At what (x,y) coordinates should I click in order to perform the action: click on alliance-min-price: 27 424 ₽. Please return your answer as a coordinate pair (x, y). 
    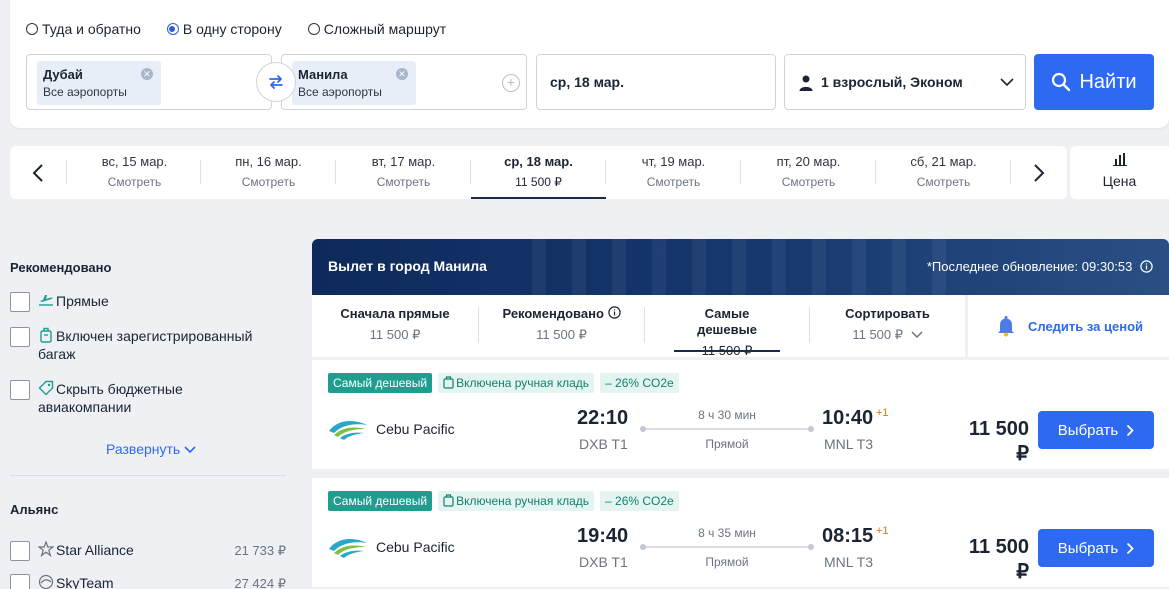
    Looking at the image, I should click on (260, 582).